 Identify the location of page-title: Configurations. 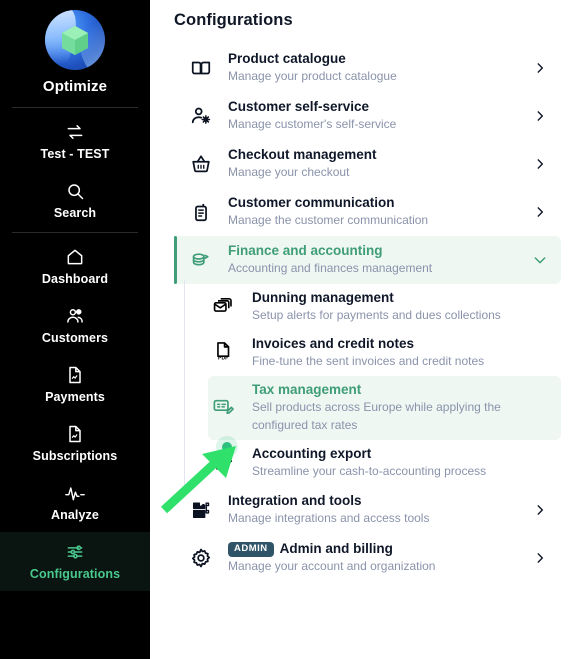
(233, 20).